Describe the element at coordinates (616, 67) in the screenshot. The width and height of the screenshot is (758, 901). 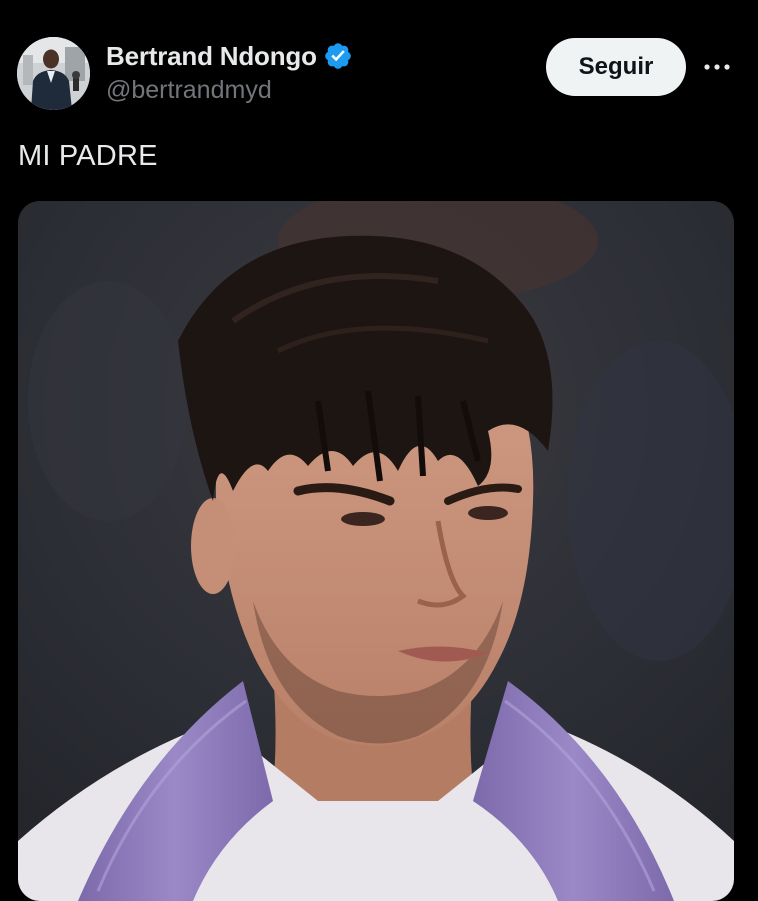
I see `follow-button: Seguir` at that location.